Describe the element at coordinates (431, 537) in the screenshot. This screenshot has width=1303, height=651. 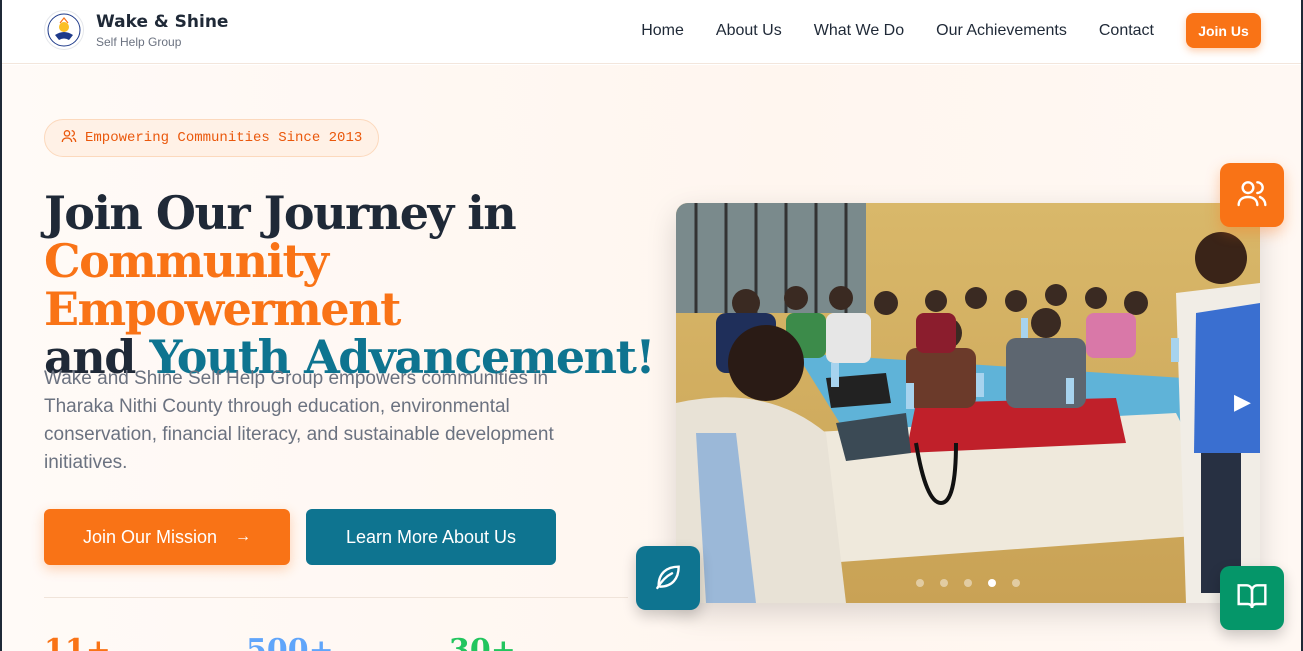
I see `learn-more-button: Learn More About Us` at that location.